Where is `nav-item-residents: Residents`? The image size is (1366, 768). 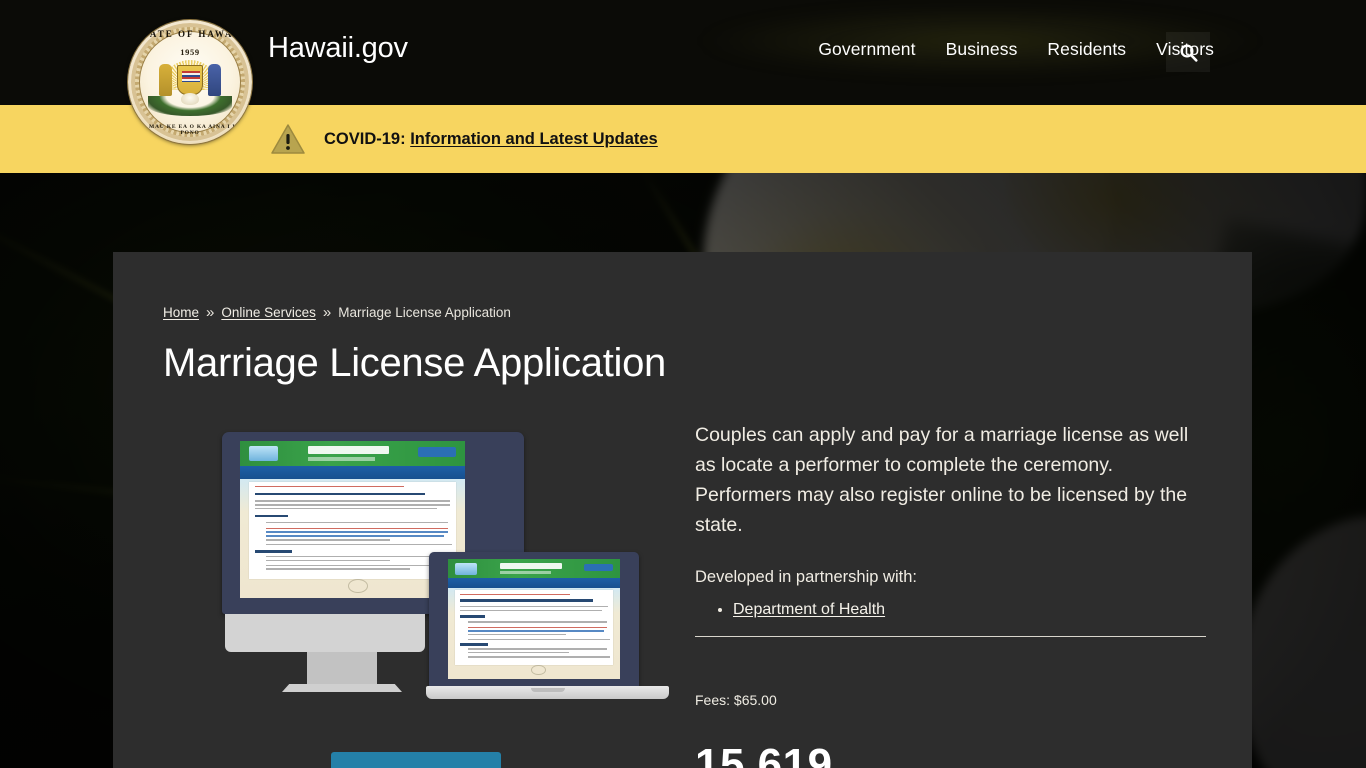 nav-item-residents: Residents is located at coordinates (1086, 49).